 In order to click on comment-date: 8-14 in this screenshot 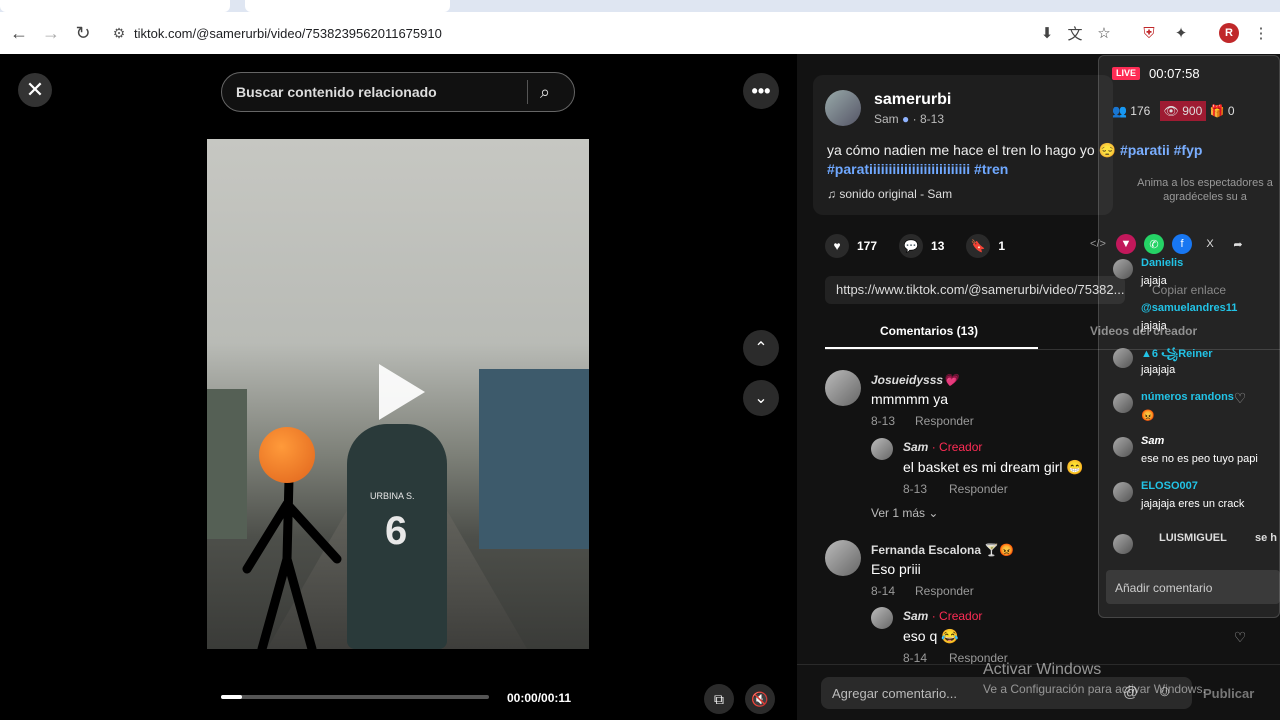, I will do `click(883, 591)`.